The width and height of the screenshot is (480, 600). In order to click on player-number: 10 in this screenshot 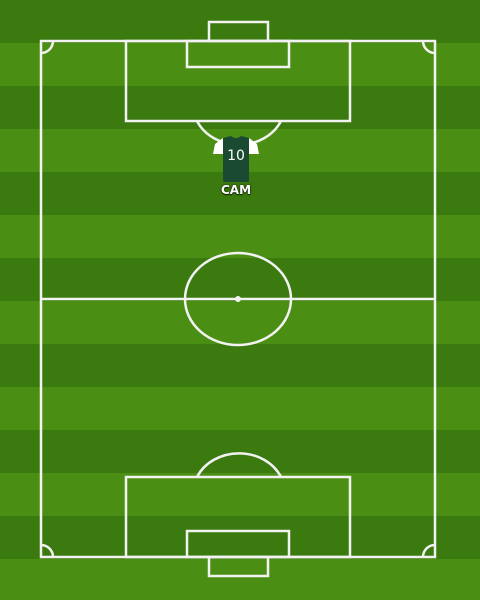, I will do `click(236, 156)`.